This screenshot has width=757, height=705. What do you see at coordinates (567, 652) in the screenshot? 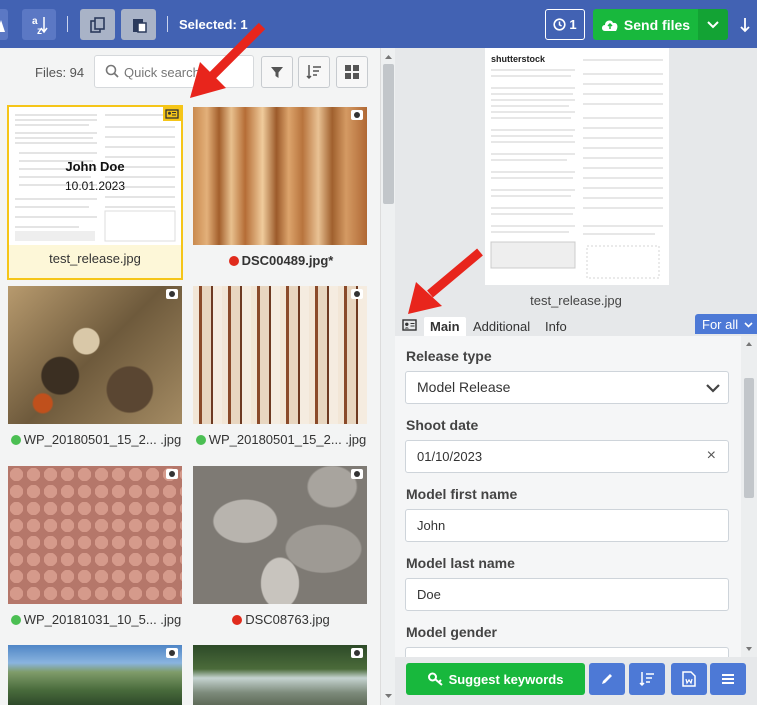
I see `gender-select` at bounding box center [567, 652].